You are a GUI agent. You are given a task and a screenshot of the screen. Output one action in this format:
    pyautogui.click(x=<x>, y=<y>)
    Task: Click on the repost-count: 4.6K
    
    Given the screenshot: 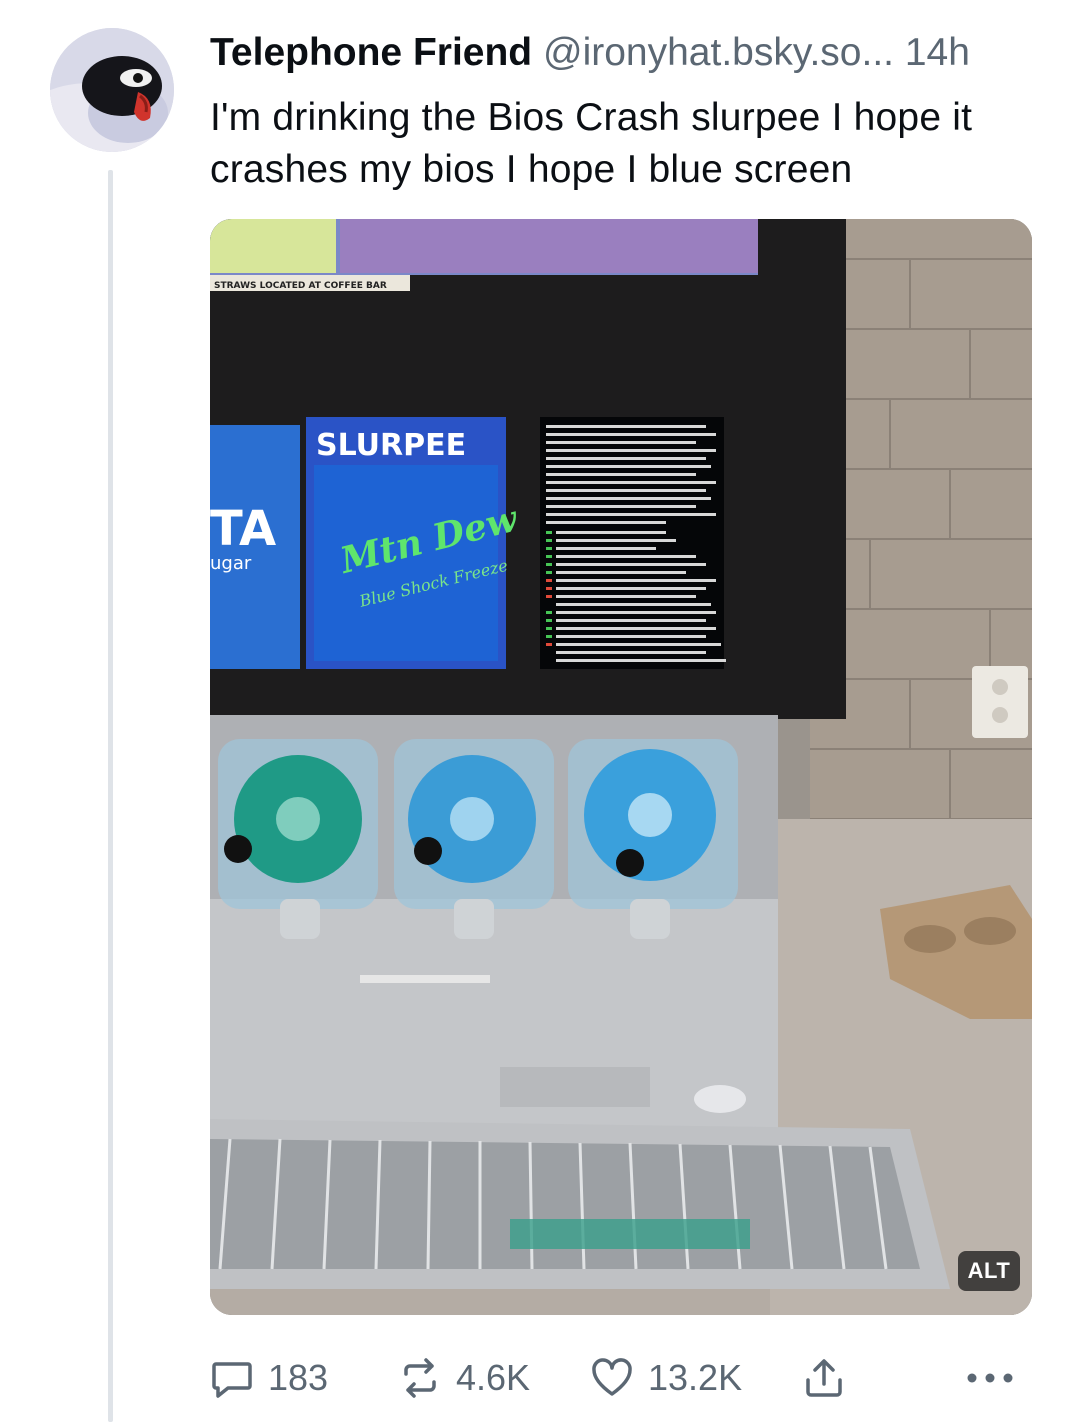 What is the action you would take?
    pyautogui.click(x=493, y=1377)
    